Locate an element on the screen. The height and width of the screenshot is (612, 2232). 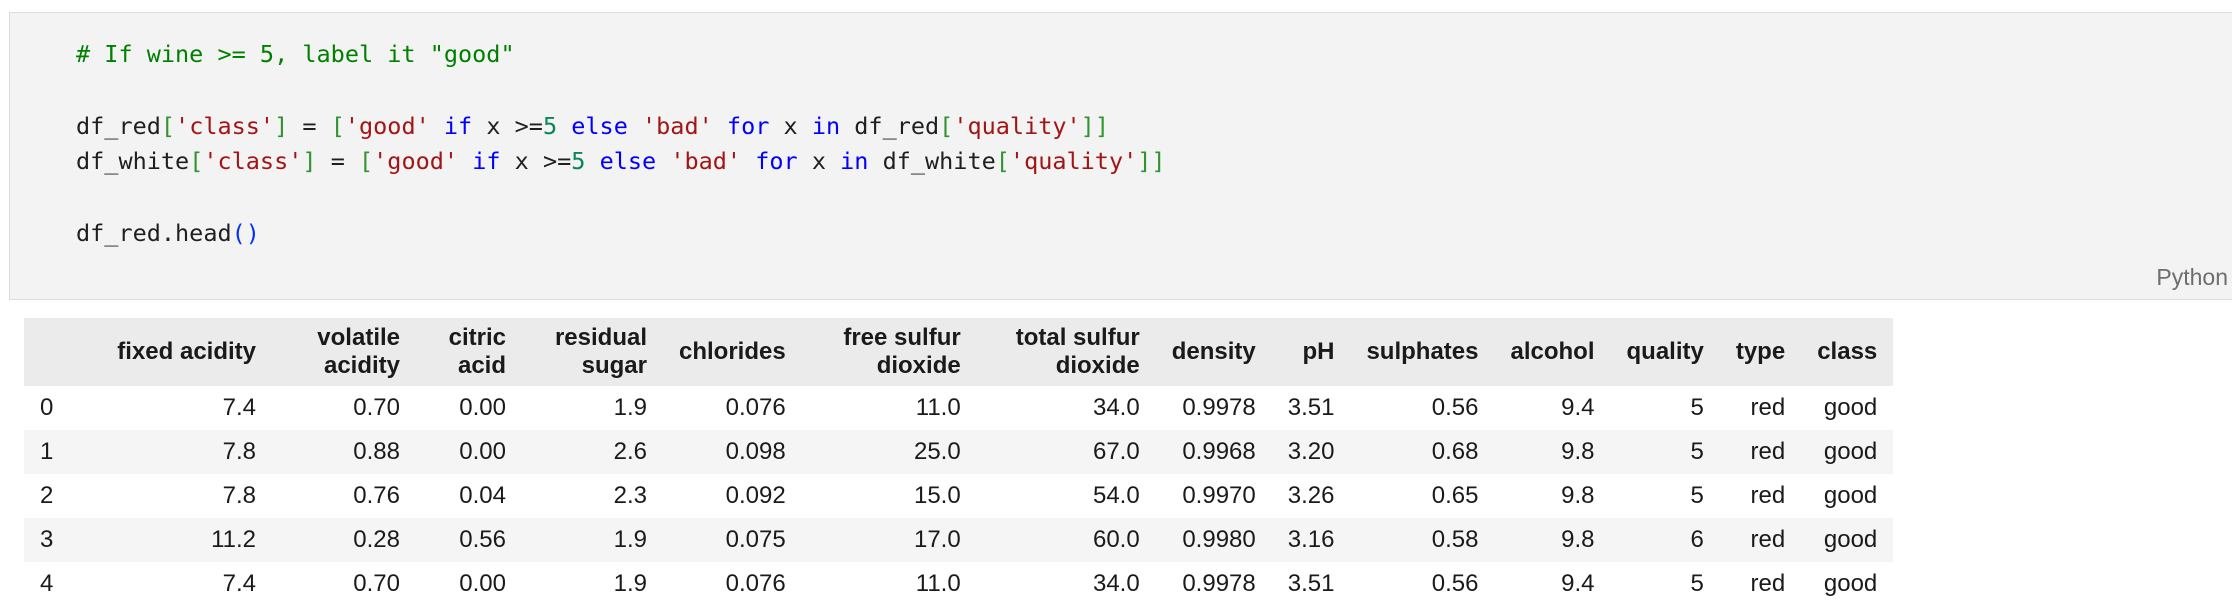
code-token-keyword: in is located at coordinates (854, 161).